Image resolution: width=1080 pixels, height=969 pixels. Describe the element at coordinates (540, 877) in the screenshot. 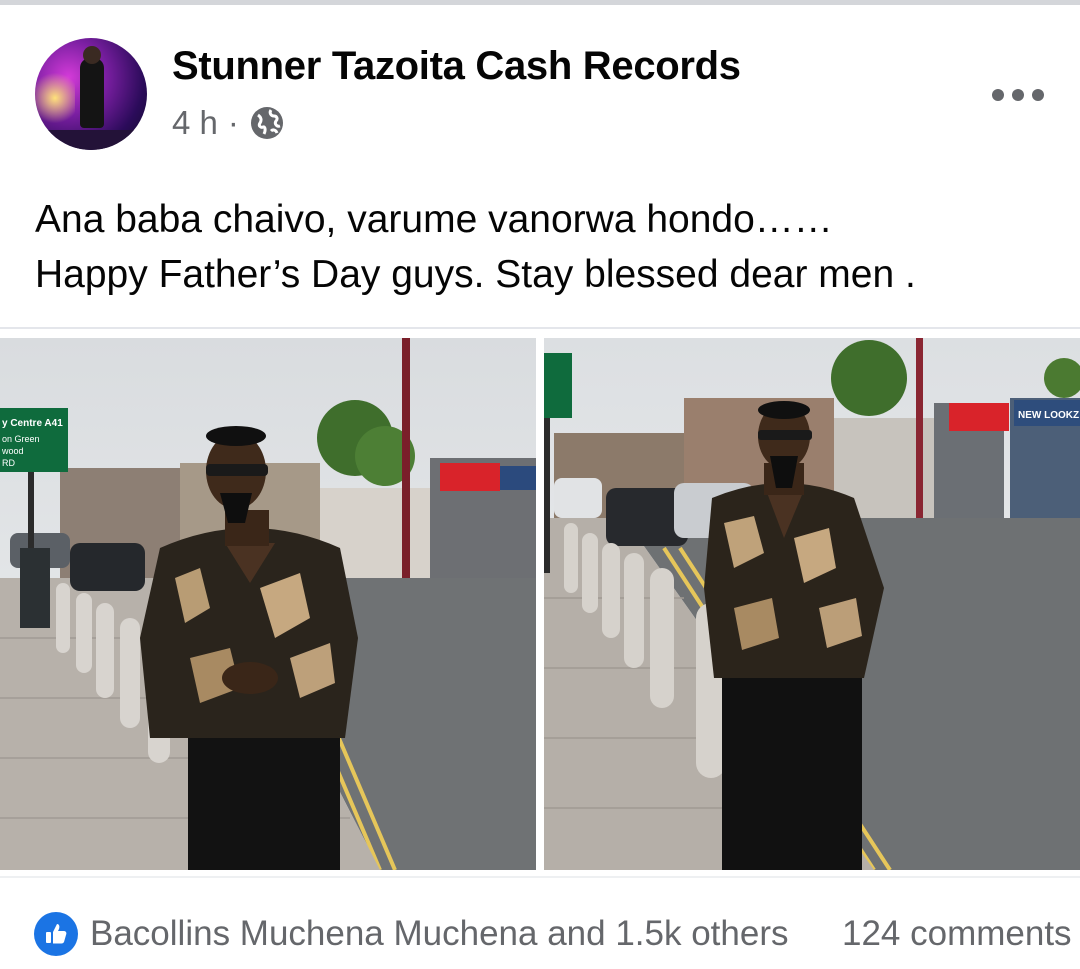

I see `footer-divider` at that location.